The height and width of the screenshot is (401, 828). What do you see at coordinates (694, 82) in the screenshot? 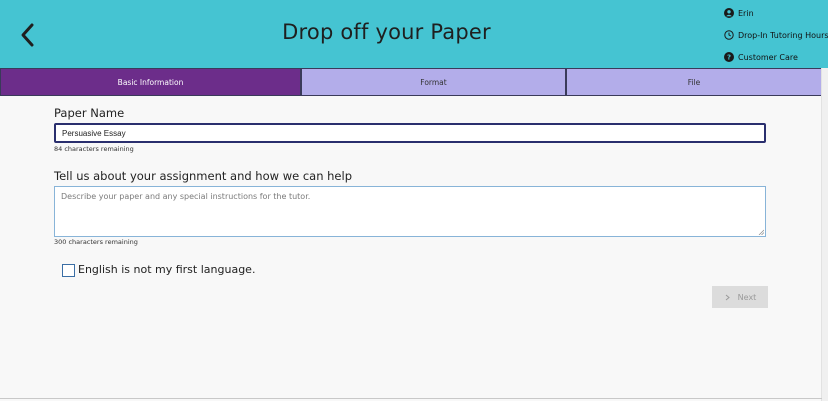
I see `tab-file: File` at bounding box center [694, 82].